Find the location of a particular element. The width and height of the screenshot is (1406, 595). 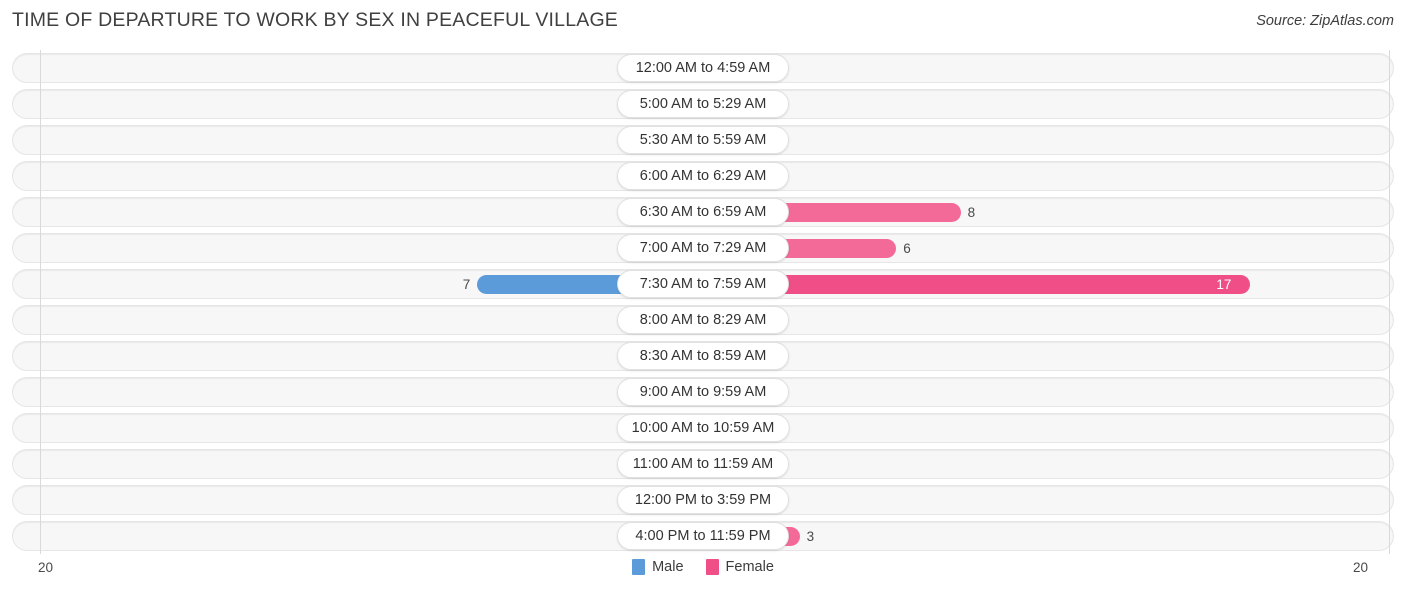

category-label: 6:30 AM to 6:59 AM is located at coordinates (703, 212).